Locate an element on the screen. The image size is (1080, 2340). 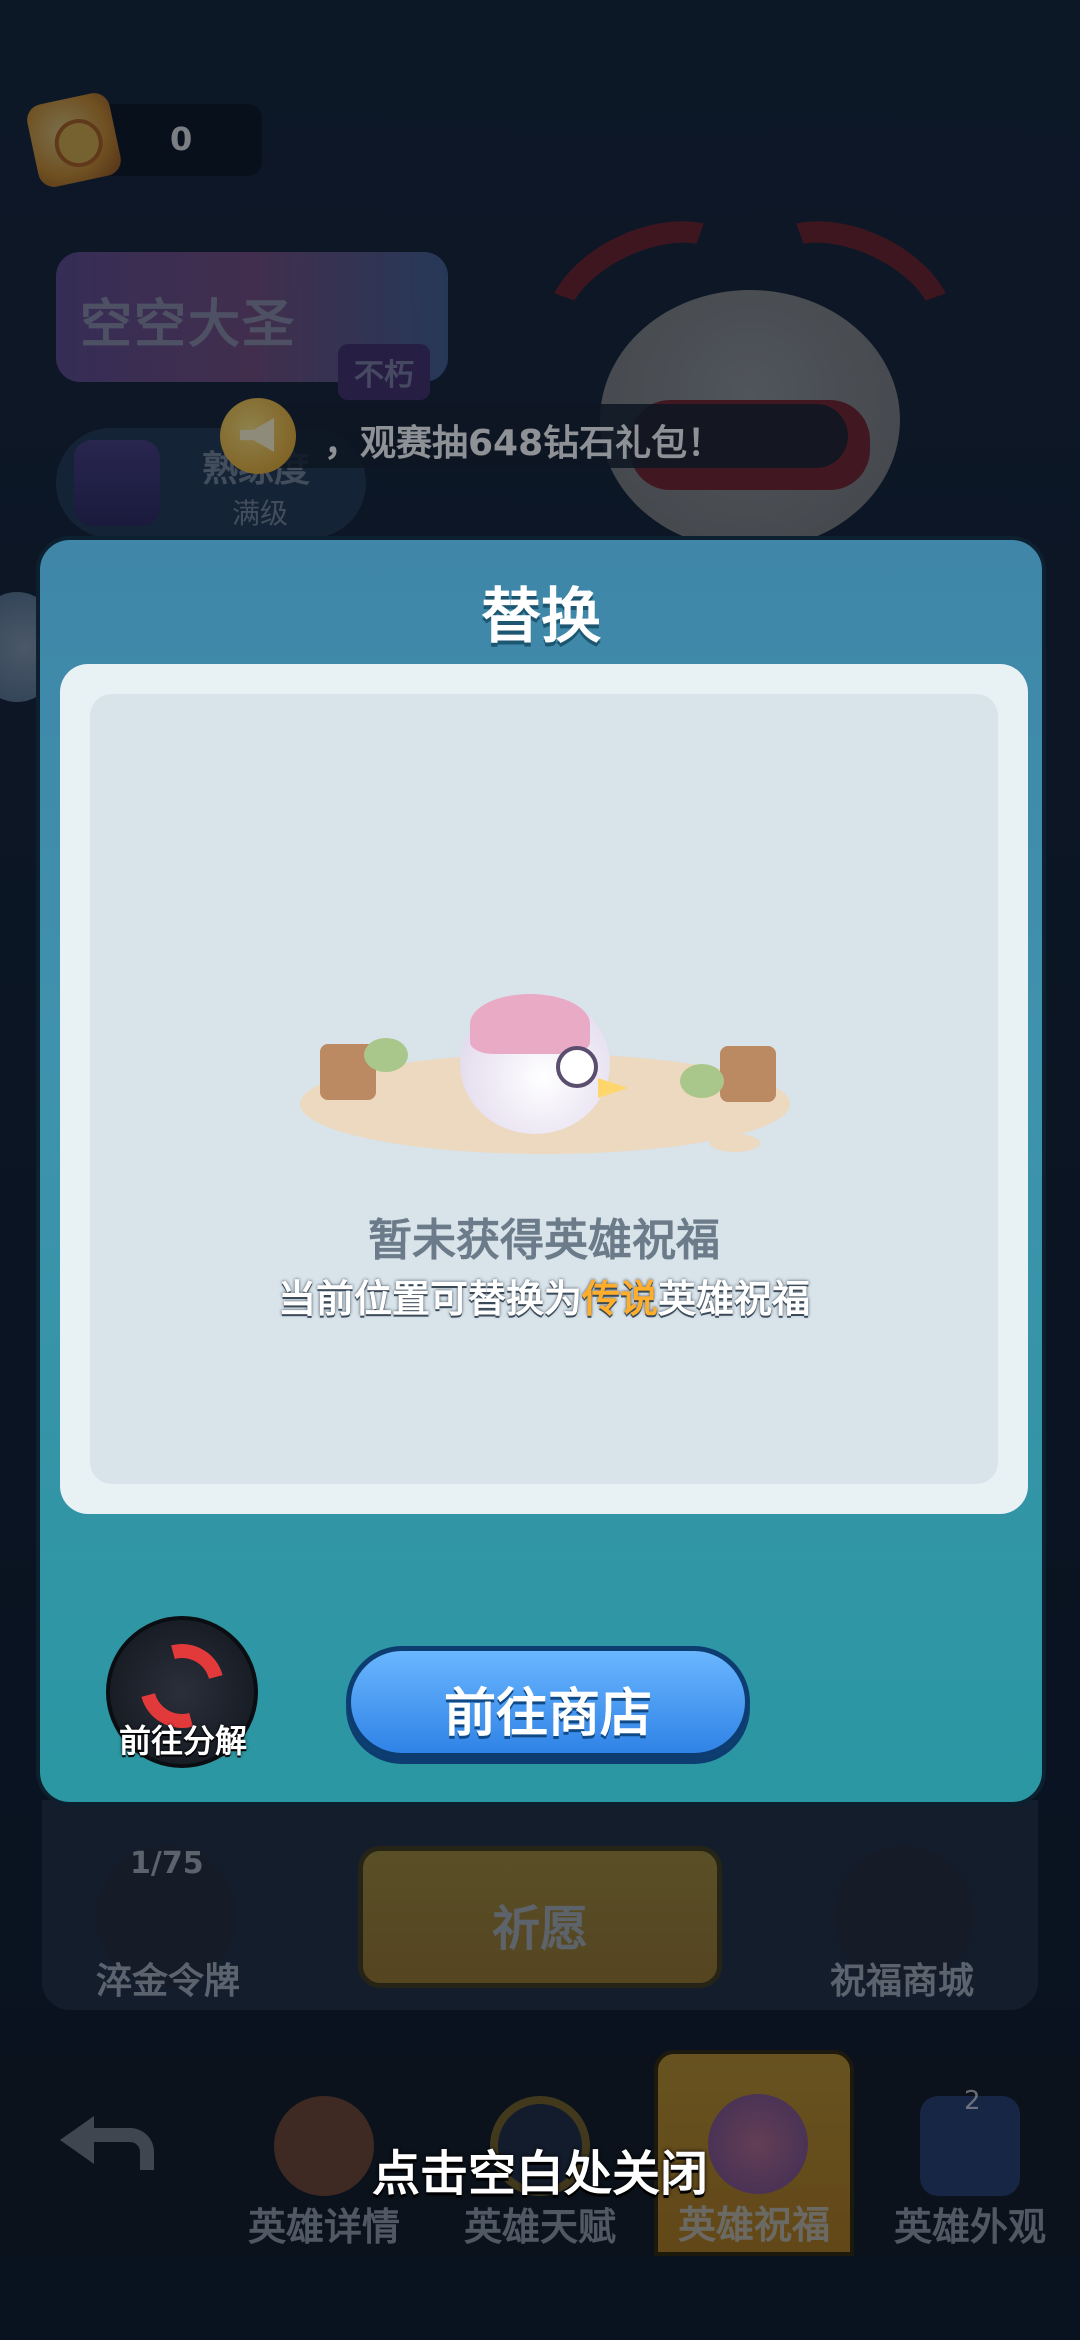
bird-hat is located at coordinates (530, 1024).